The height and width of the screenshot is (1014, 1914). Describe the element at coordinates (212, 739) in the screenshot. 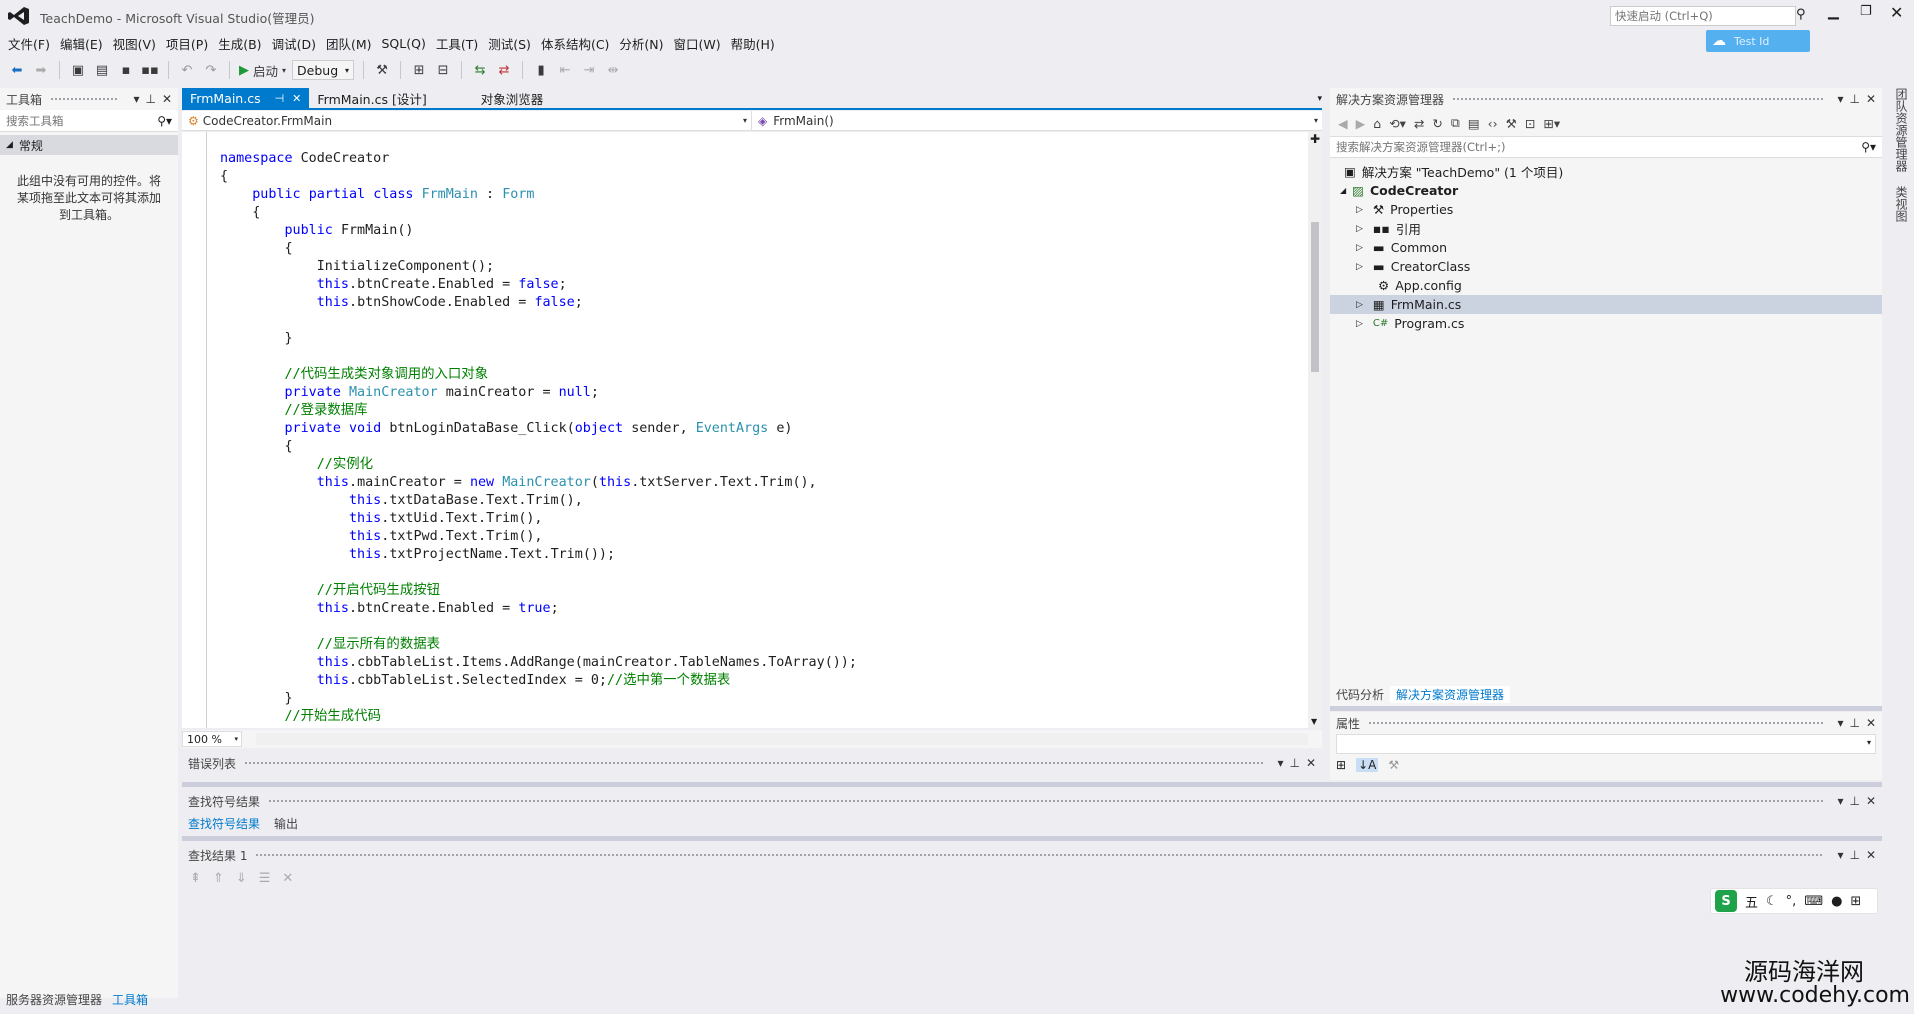

I see `zoom-select: 100 % ▾` at that location.